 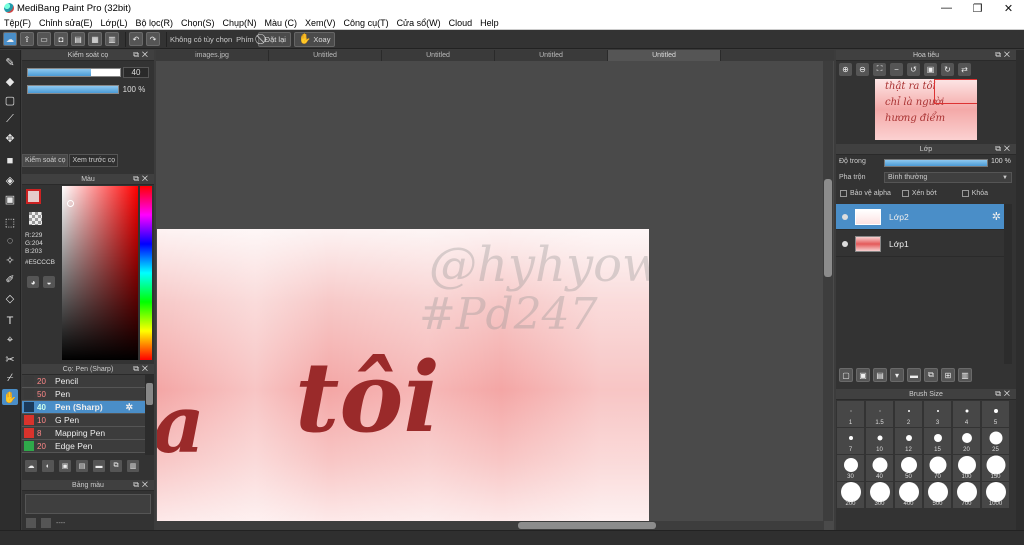 What do you see at coordinates (947, 69) in the screenshot?
I see `rotate-right-icon: ↻` at bounding box center [947, 69].